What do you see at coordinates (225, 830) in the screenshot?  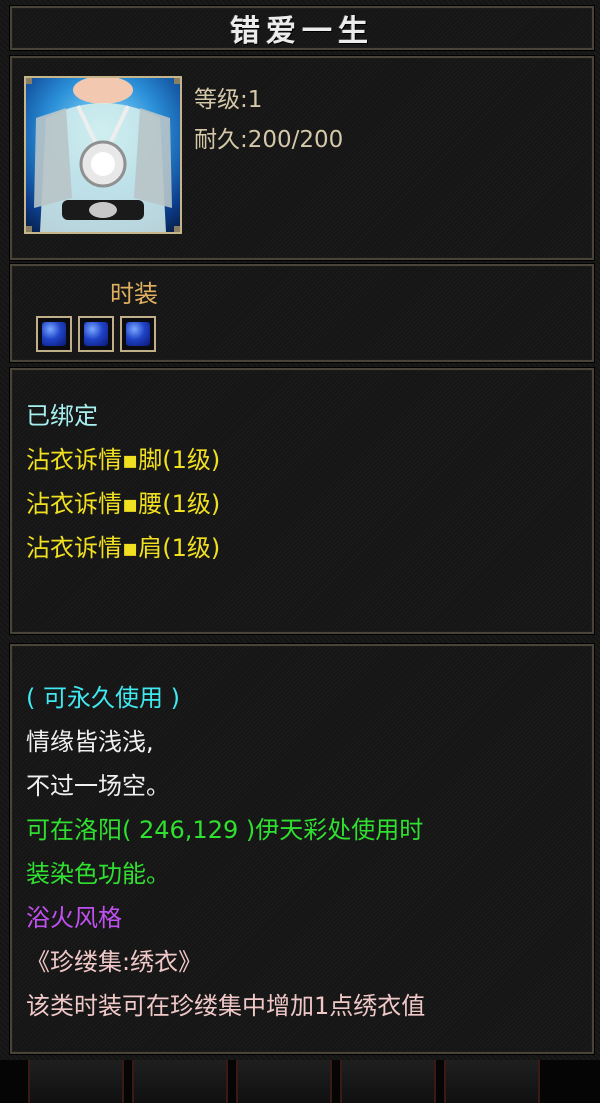 I see `dye-info-line-1: 可在洛阳( 246,129 )伊天彩处使用时` at bounding box center [225, 830].